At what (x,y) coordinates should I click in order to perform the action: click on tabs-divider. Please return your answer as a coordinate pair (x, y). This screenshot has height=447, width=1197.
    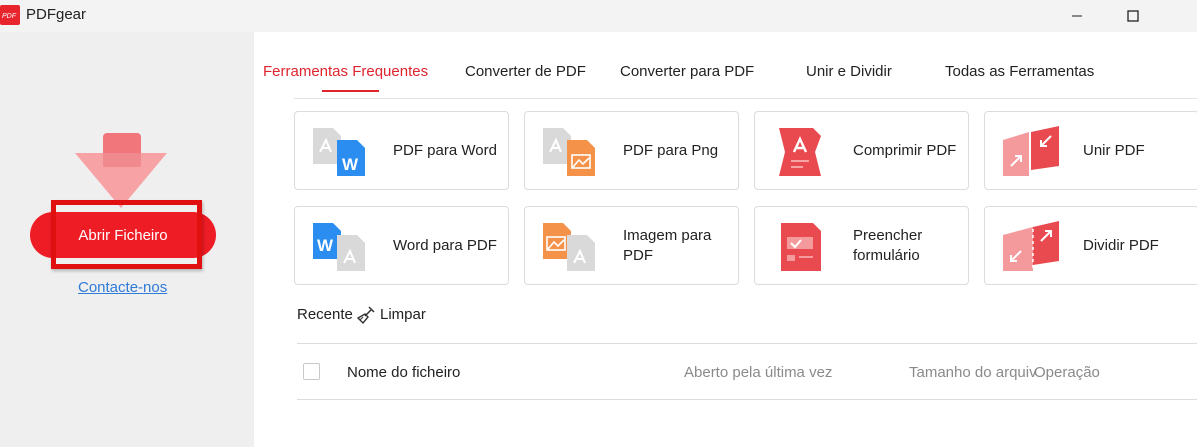
    Looking at the image, I should click on (745, 98).